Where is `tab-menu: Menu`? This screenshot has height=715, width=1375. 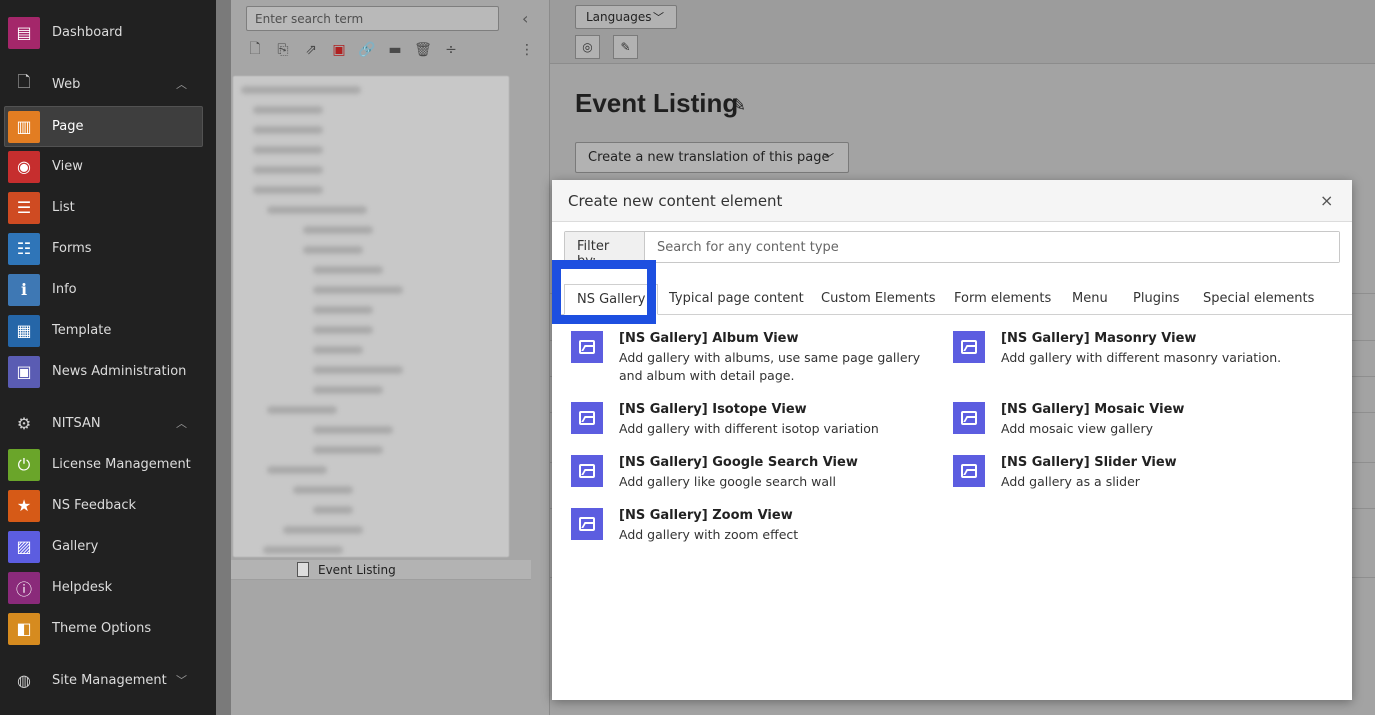 tab-menu: Menu is located at coordinates (1090, 299).